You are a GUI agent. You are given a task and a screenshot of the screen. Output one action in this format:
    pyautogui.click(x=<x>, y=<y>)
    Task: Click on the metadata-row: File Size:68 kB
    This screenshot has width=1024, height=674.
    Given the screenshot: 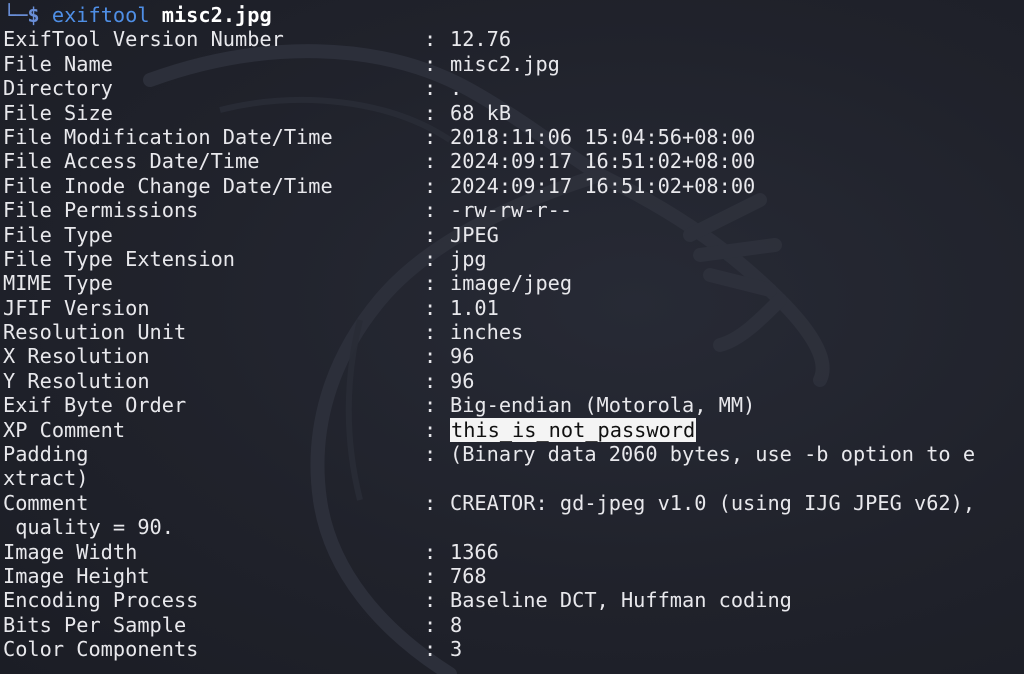 What is the action you would take?
    pyautogui.click(x=513, y=113)
    